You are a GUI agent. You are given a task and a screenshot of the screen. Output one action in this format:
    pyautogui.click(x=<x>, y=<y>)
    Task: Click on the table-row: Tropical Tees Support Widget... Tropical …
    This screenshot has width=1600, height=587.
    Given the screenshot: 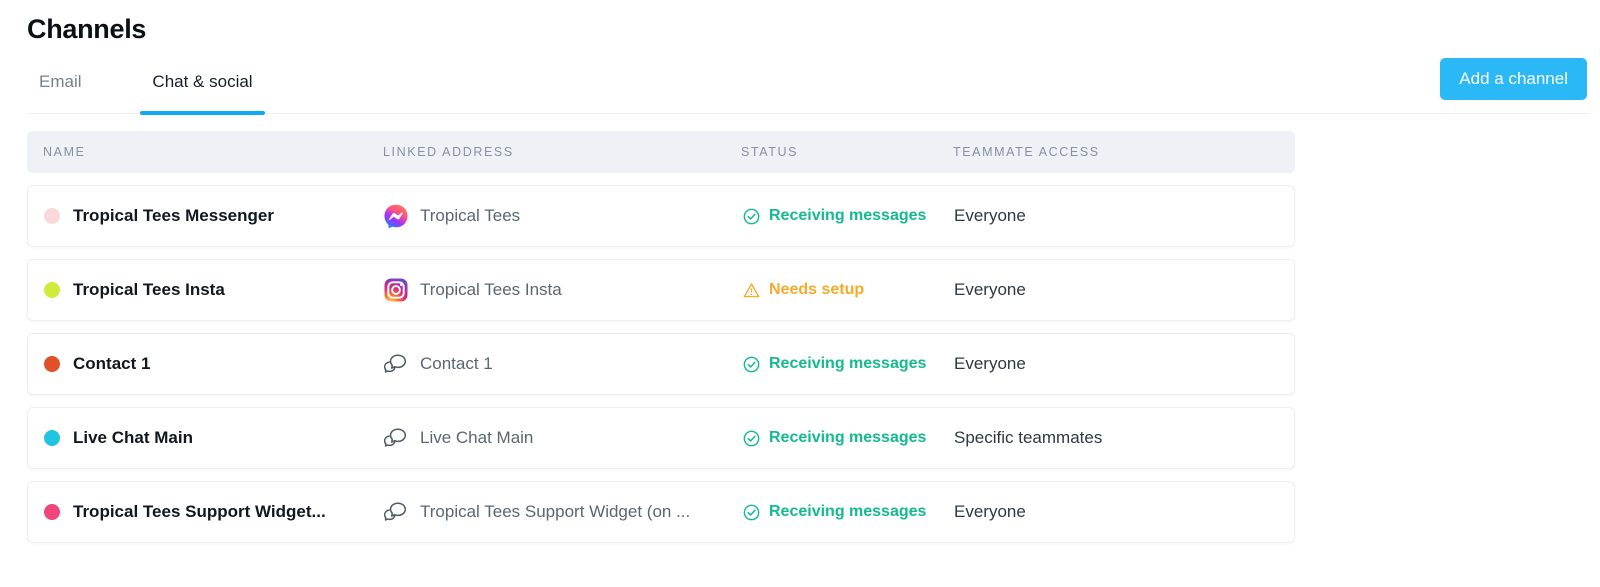 What is the action you would take?
    pyautogui.click(x=661, y=512)
    